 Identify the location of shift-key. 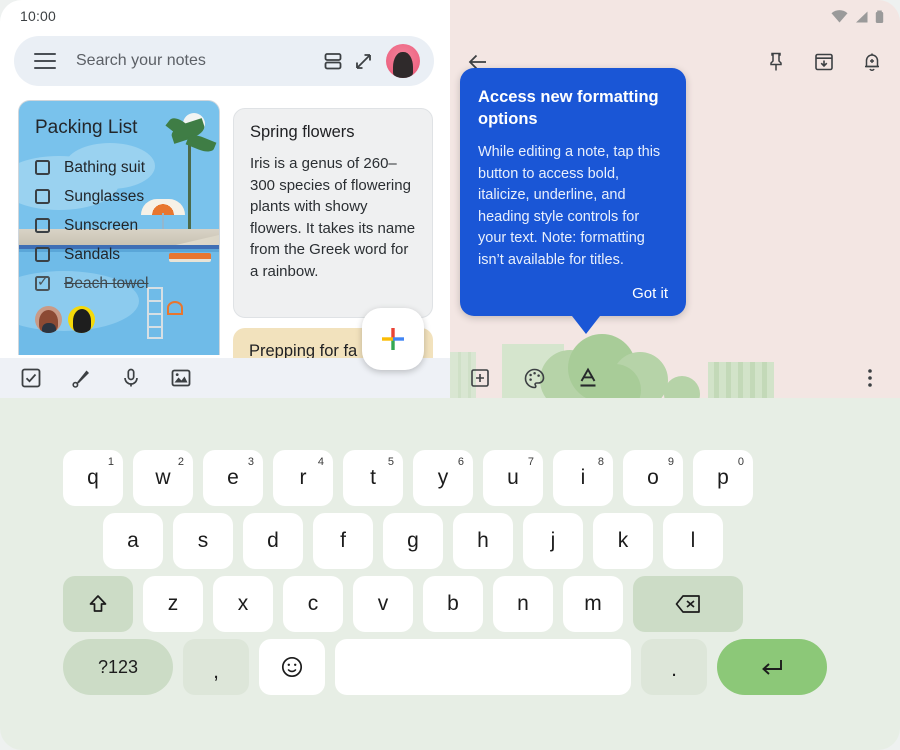
(98, 604).